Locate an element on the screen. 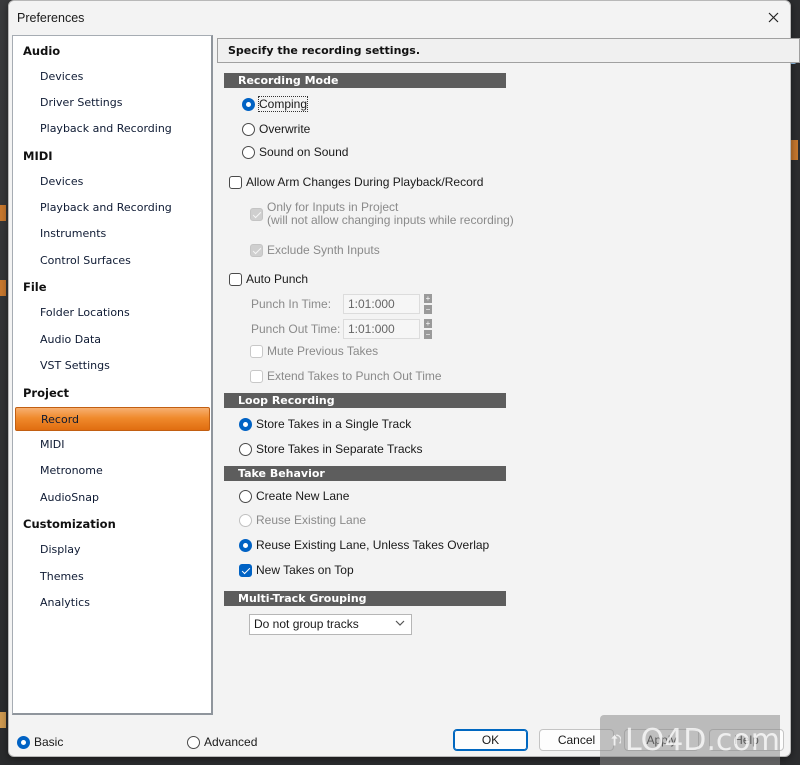  close-button is located at coordinates (773, 17).